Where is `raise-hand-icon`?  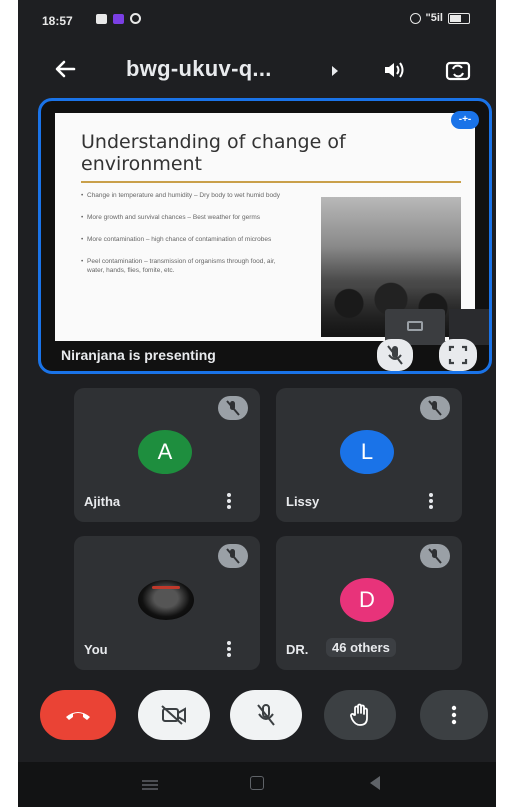 raise-hand-icon is located at coordinates (359, 714).